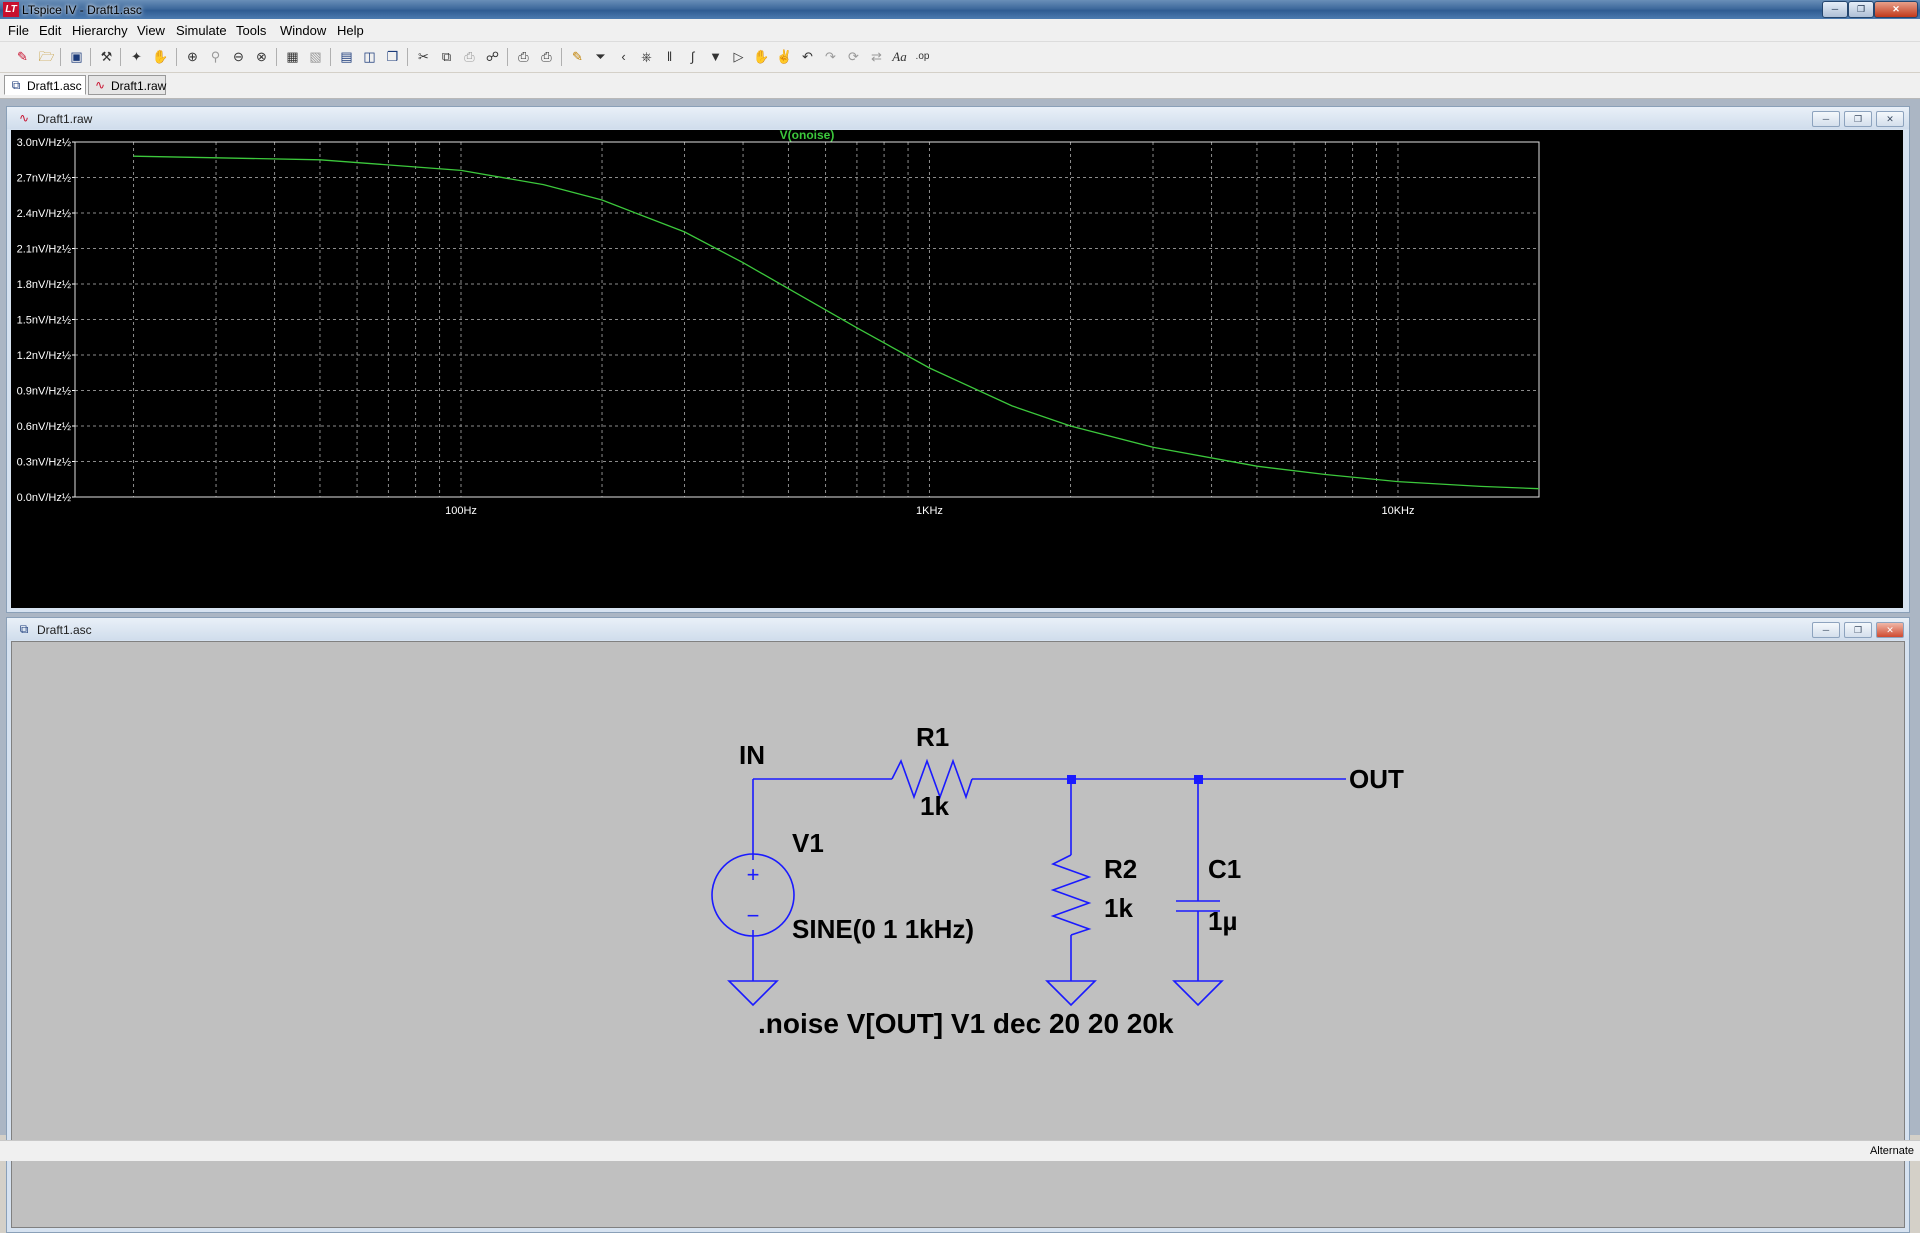  What do you see at coordinates (65, 119) in the screenshot?
I see `plot-window-title: Draft1.raw` at bounding box center [65, 119].